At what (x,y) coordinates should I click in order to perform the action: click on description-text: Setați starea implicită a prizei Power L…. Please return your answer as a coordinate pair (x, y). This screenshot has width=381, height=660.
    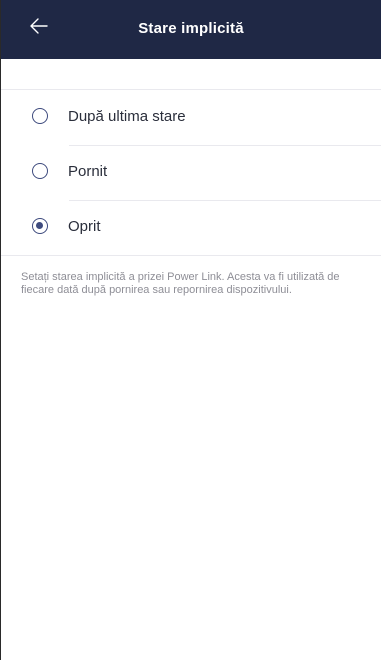
    Looking at the image, I should click on (180, 283).